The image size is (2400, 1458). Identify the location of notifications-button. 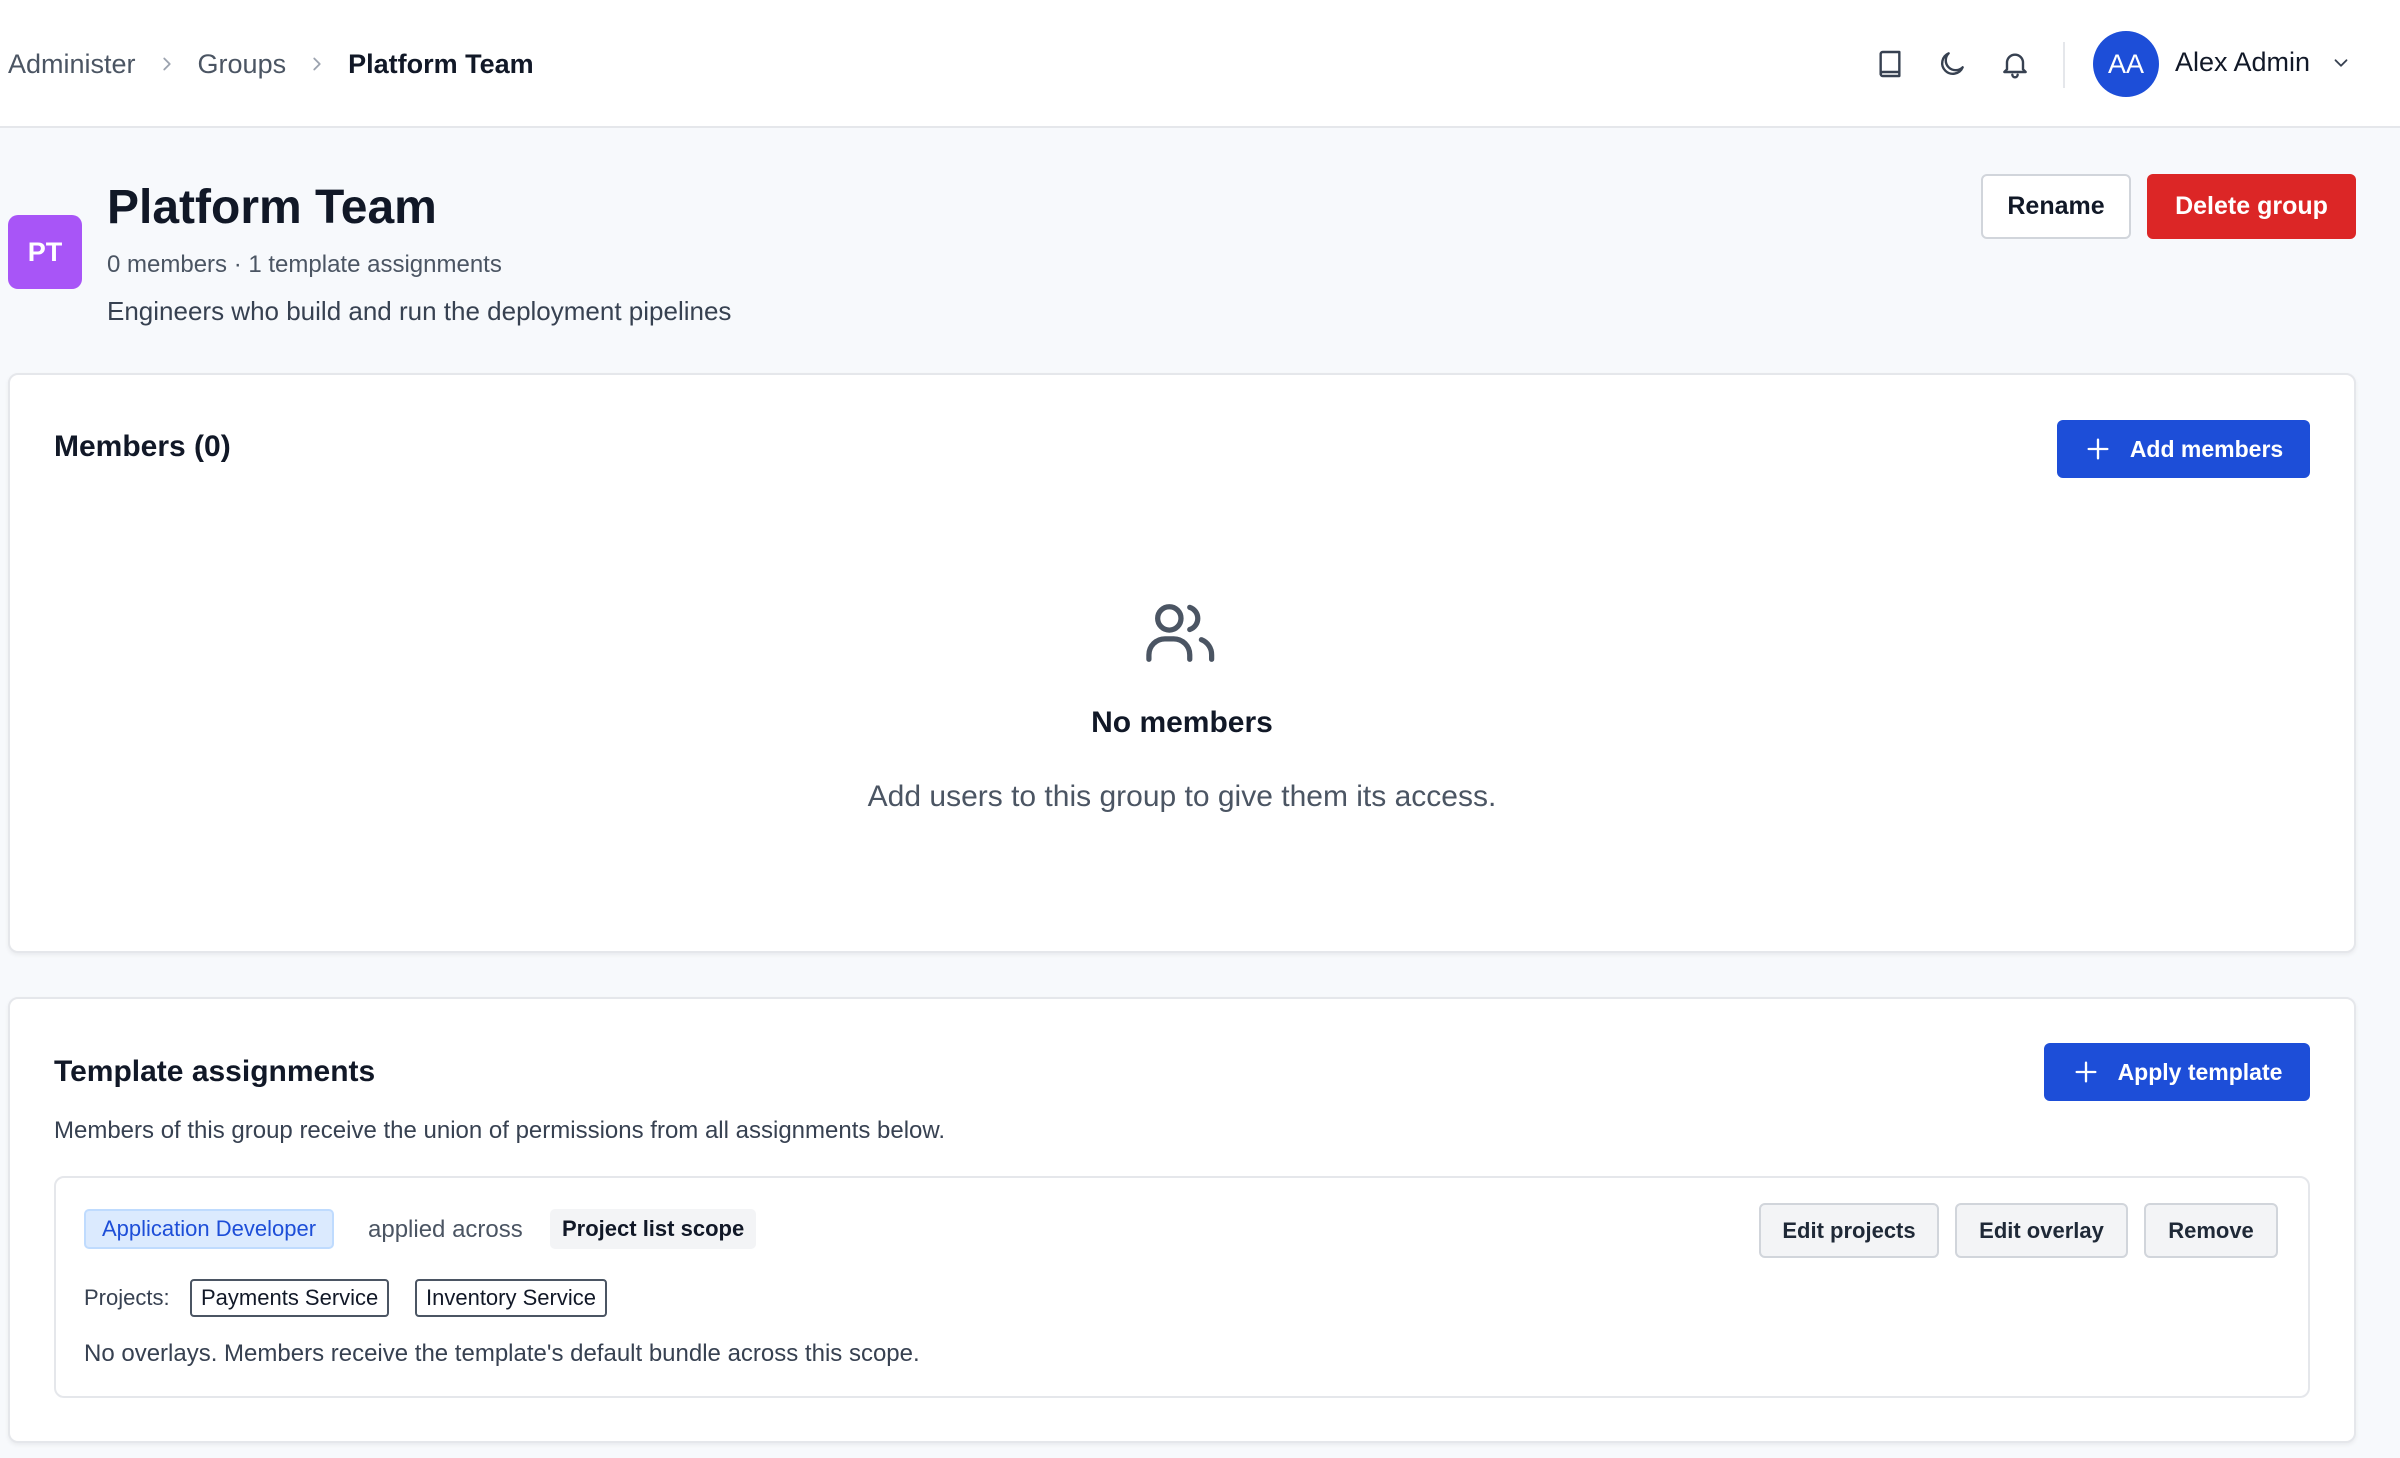
(2015, 64).